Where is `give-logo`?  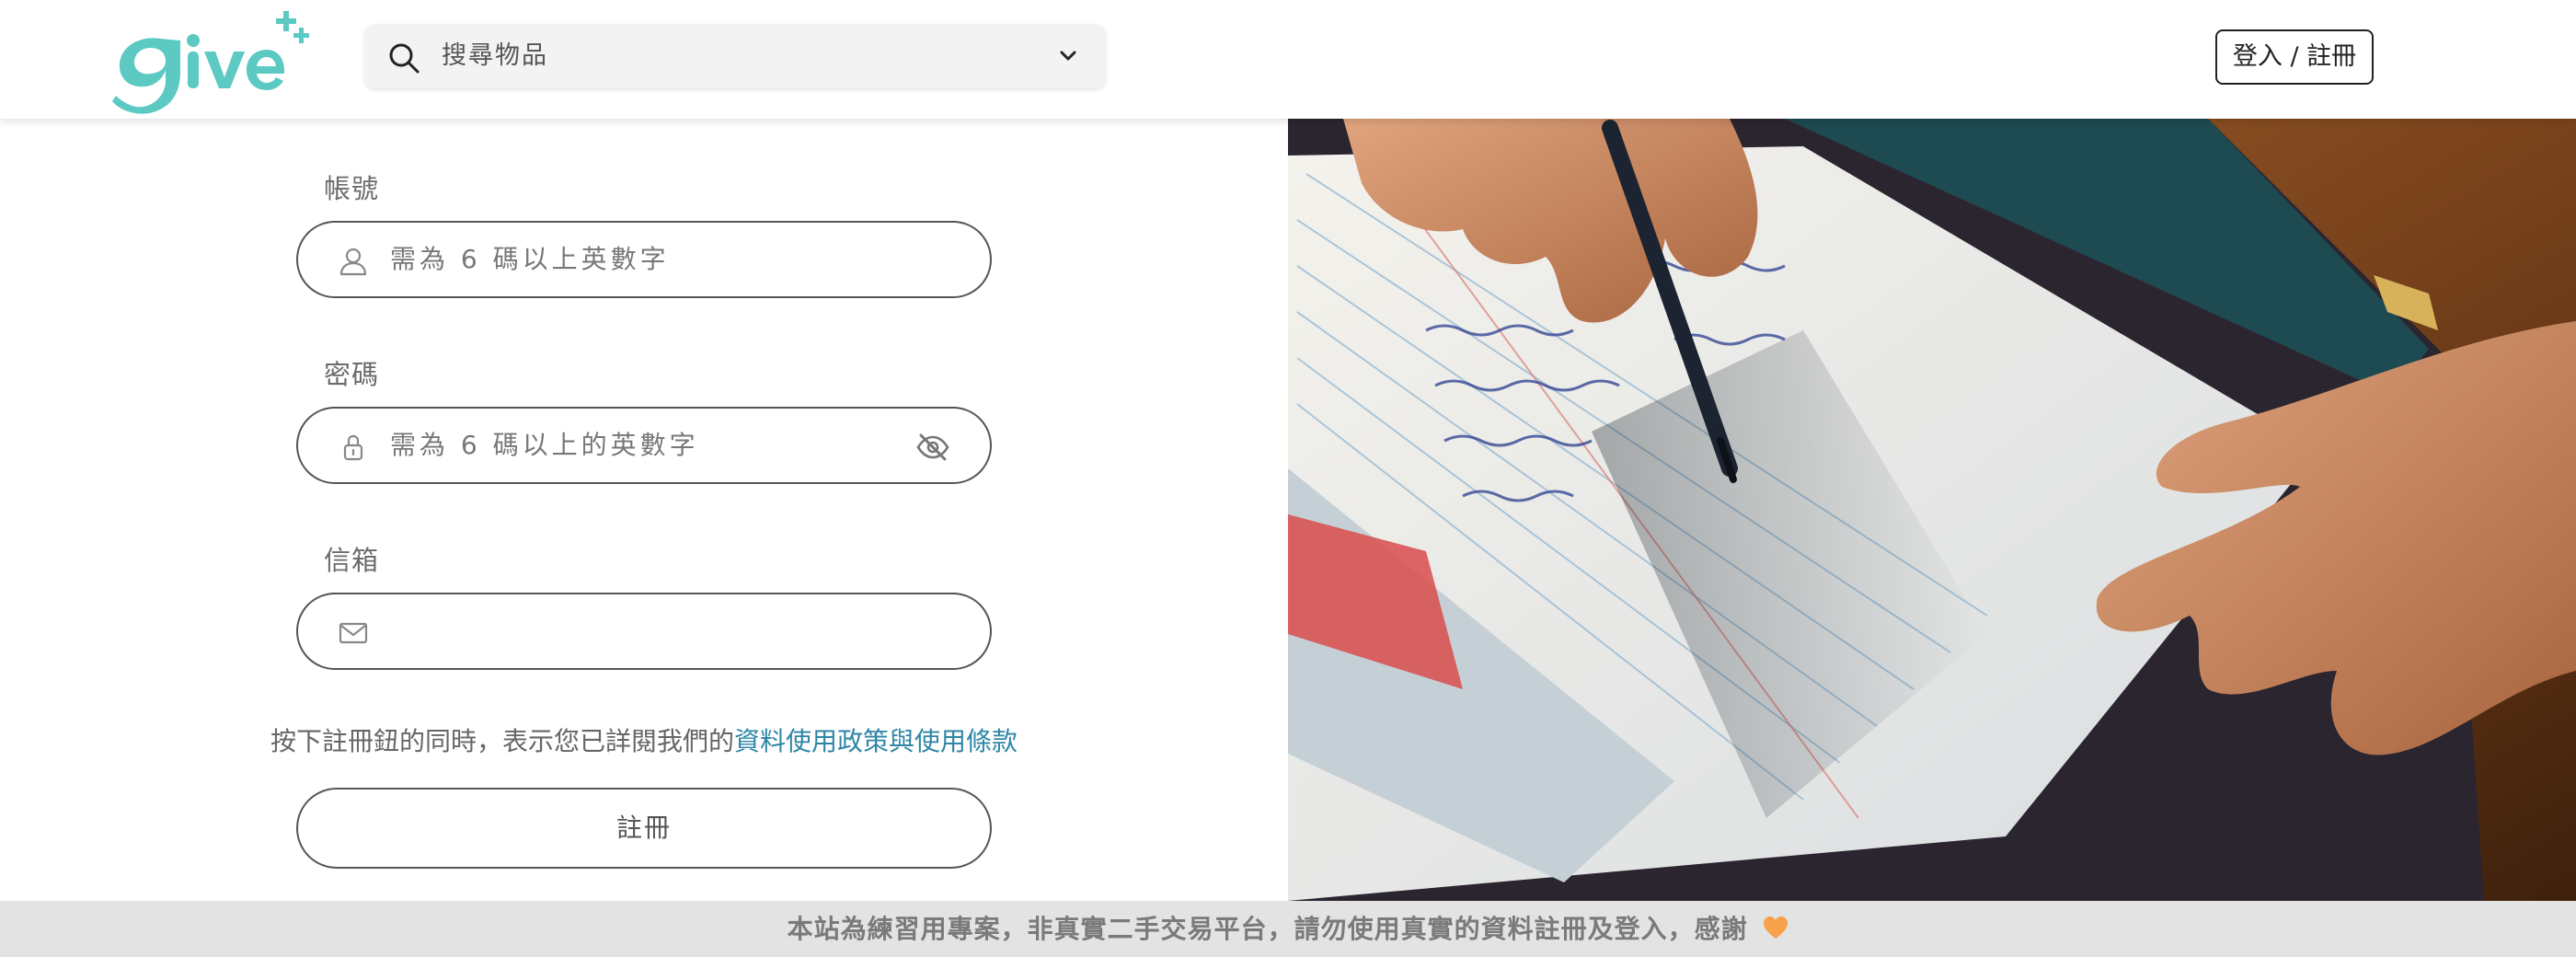 give-logo is located at coordinates (210, 61).